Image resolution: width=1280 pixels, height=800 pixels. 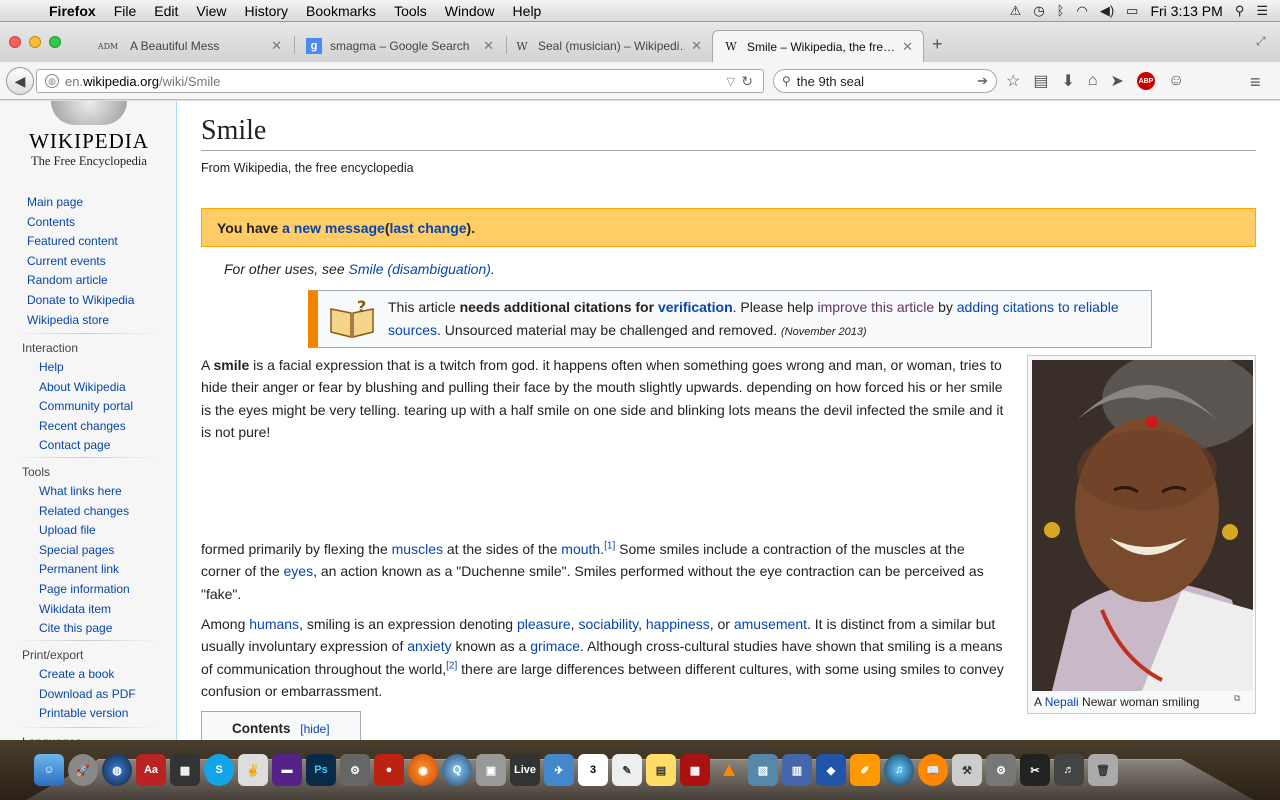 I want to click on sidebar-item-download-pdf: Download as PDF, so click(x=88, y=695).